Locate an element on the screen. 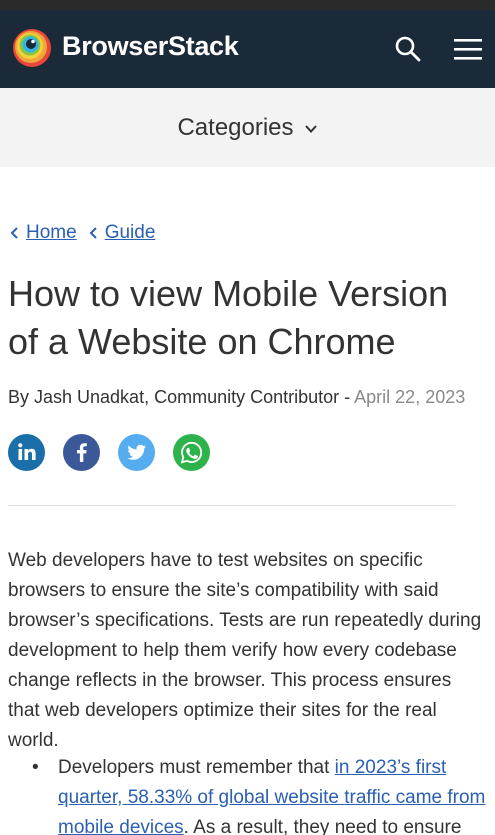  breadcrumb-link-home: Home is located at coordinates (51, 233).